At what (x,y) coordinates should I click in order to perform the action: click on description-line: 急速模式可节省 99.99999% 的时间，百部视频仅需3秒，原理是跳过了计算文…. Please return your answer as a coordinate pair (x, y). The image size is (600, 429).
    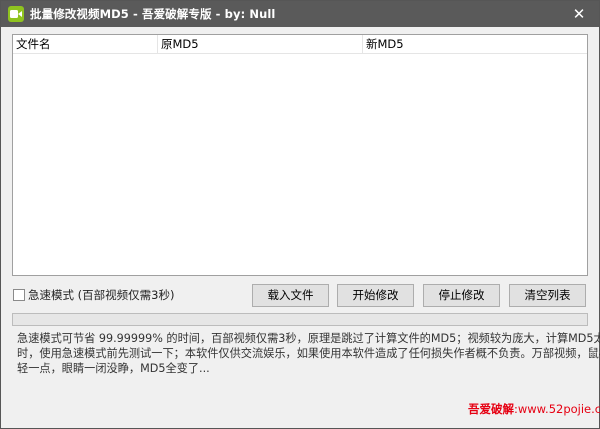
    Looking at the image, I should click on (308, 338).